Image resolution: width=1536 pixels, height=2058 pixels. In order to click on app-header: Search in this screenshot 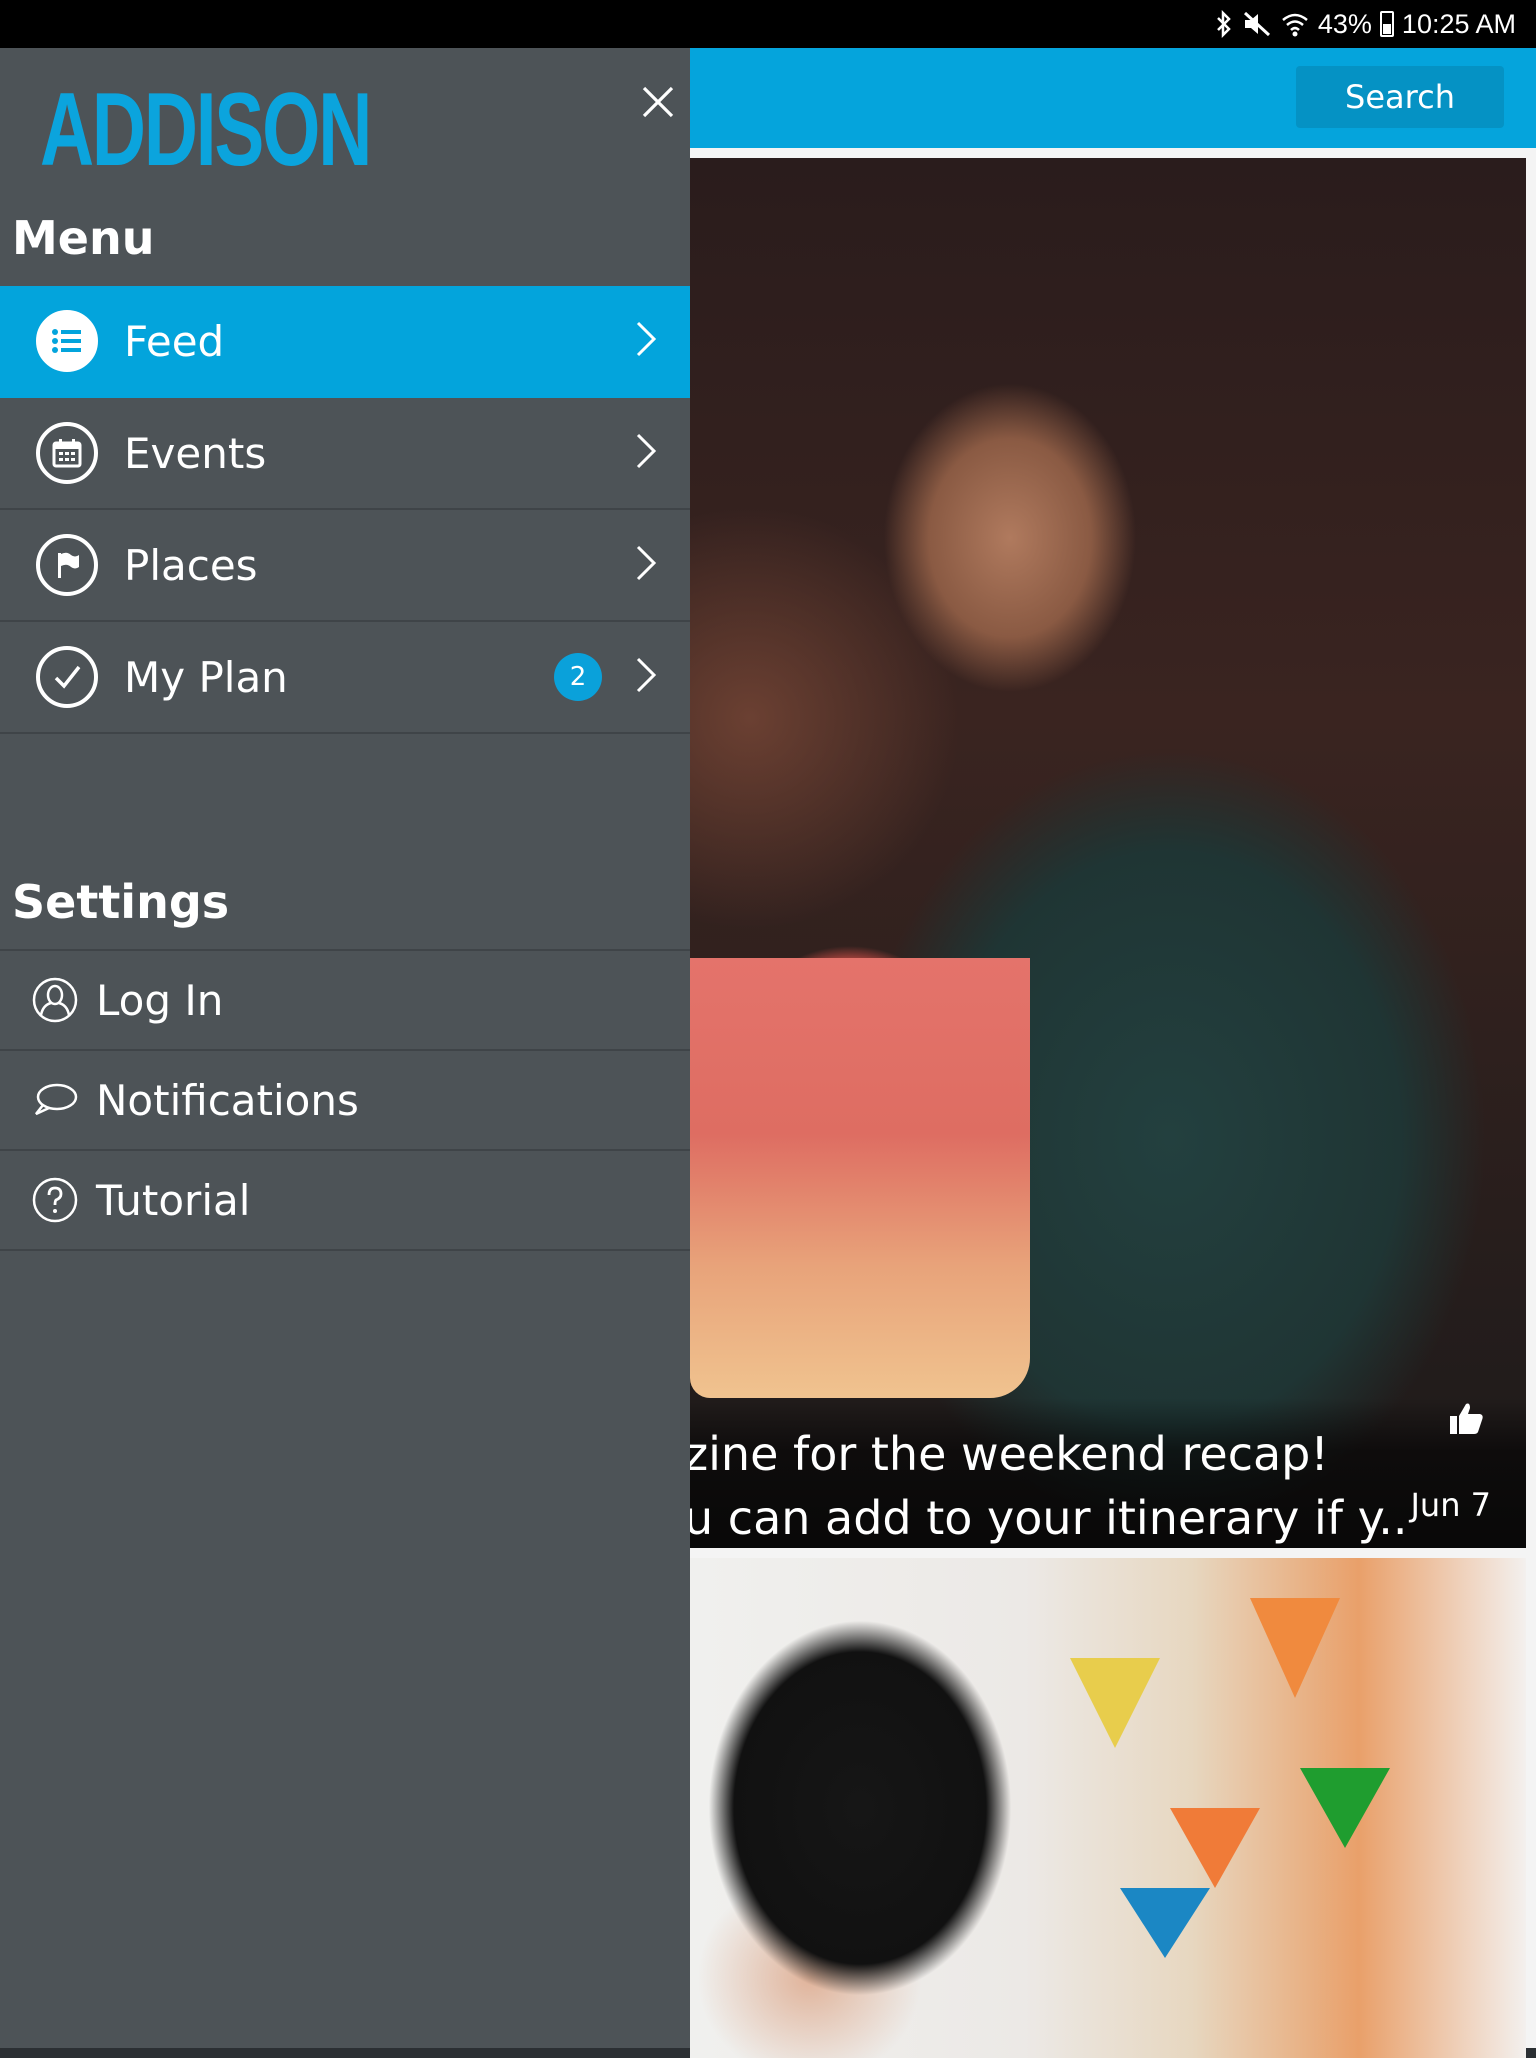, I will do `click(1113, 98)`.